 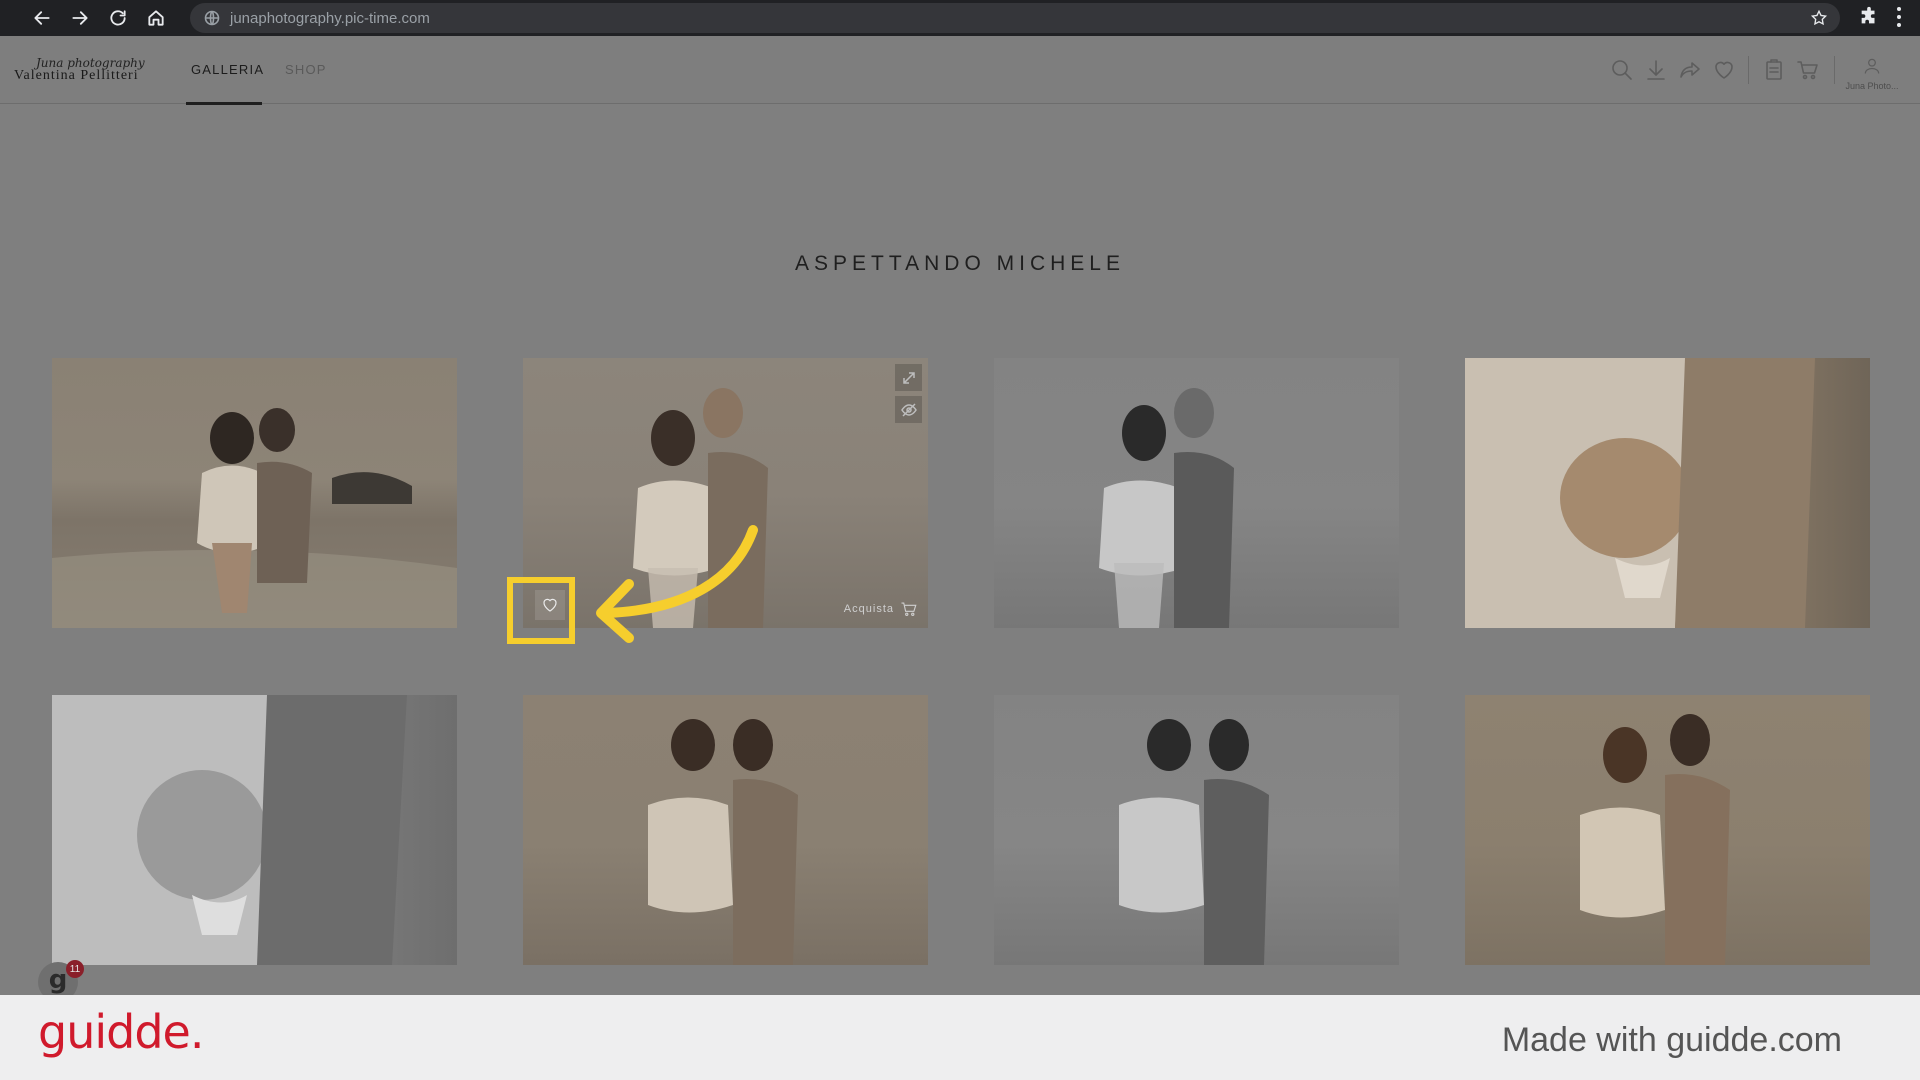 I want to click on orders-clipboard-icon, so click(x=1774, y=70).